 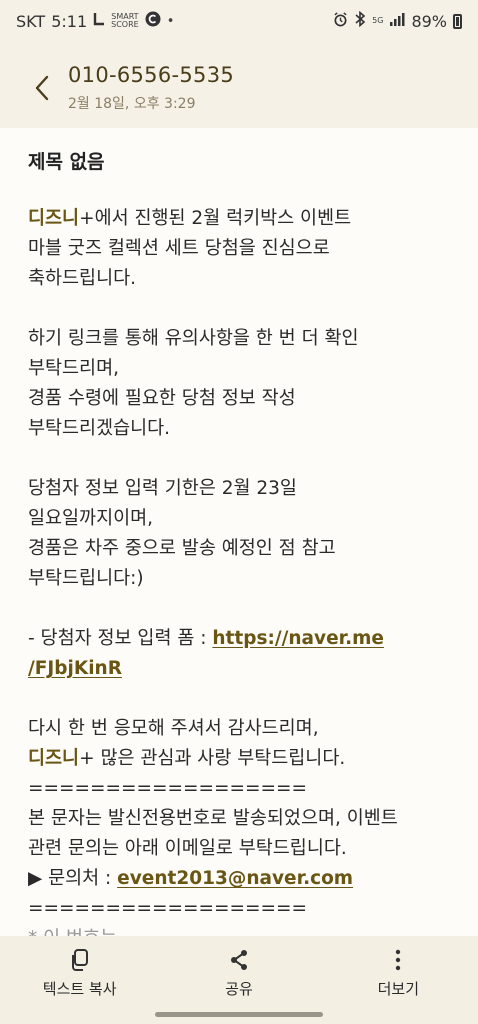 I want to click on sender-phone-number: 010-6556-5535, so click(x=151, y=75).